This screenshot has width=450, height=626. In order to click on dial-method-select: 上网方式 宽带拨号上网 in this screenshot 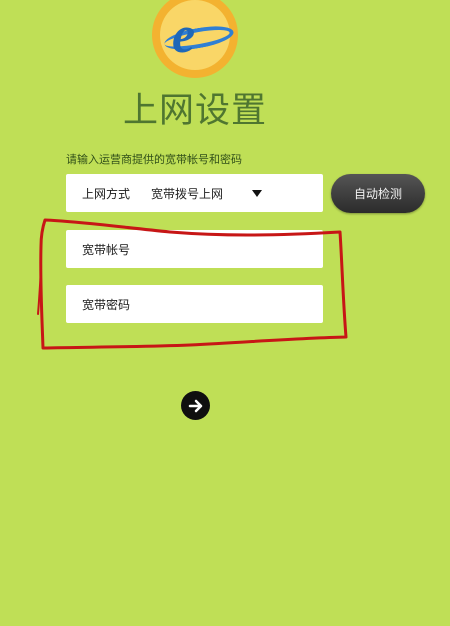, I will do `click(194, 193)`.